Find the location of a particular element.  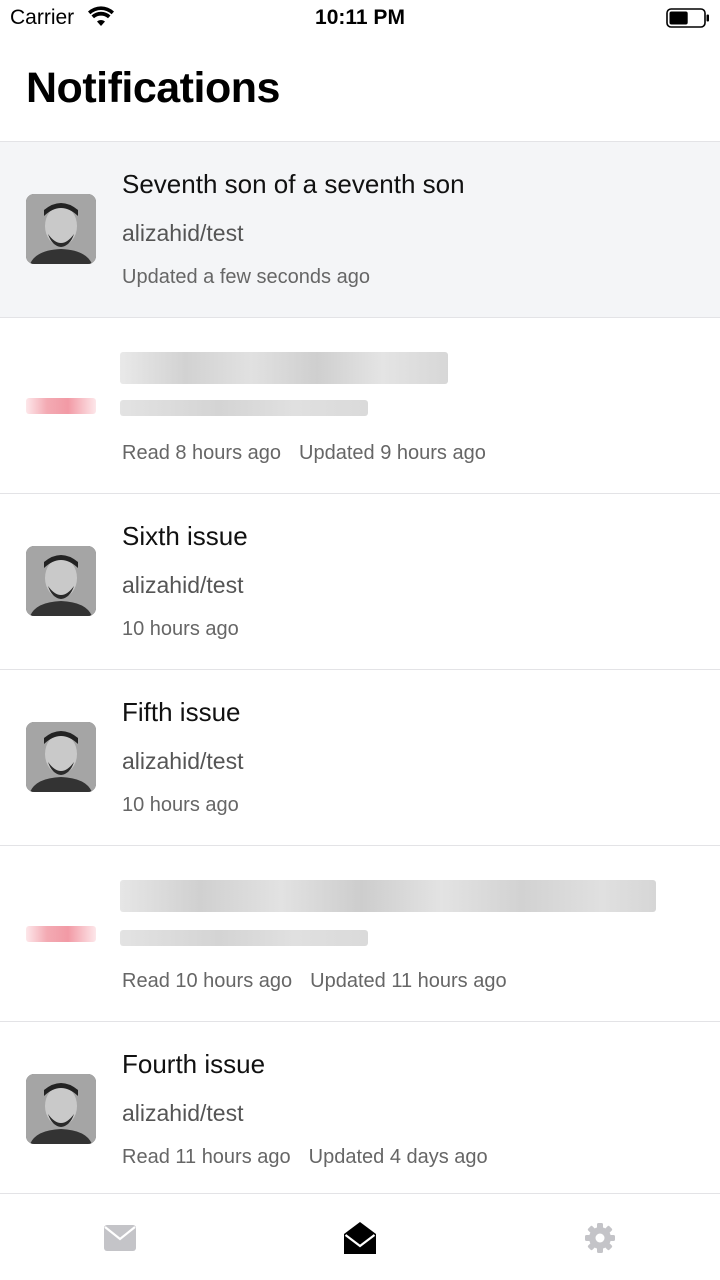

tab-inbox is located at coordinates (120, 1237).